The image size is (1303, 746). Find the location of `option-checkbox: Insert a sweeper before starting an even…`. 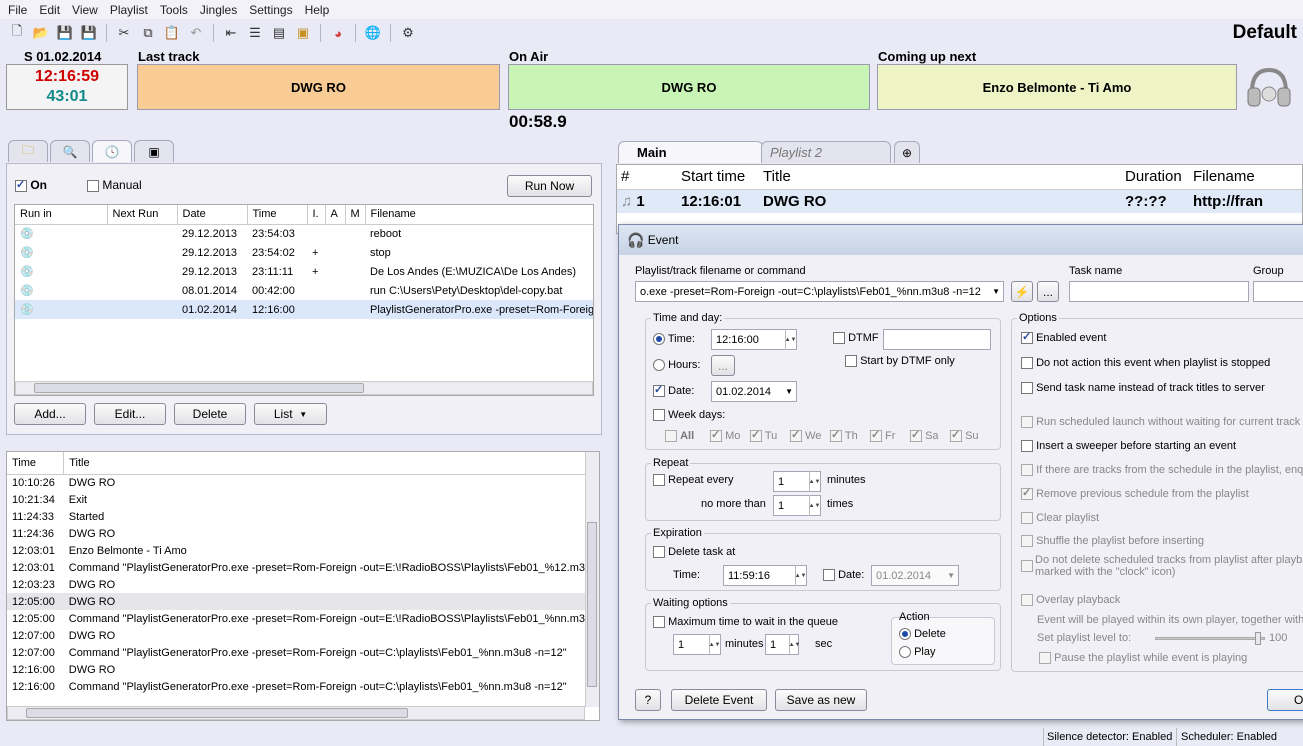

option-checkbox: Insert a sweeper before starting an even… is located at coordinates (1128, 446).